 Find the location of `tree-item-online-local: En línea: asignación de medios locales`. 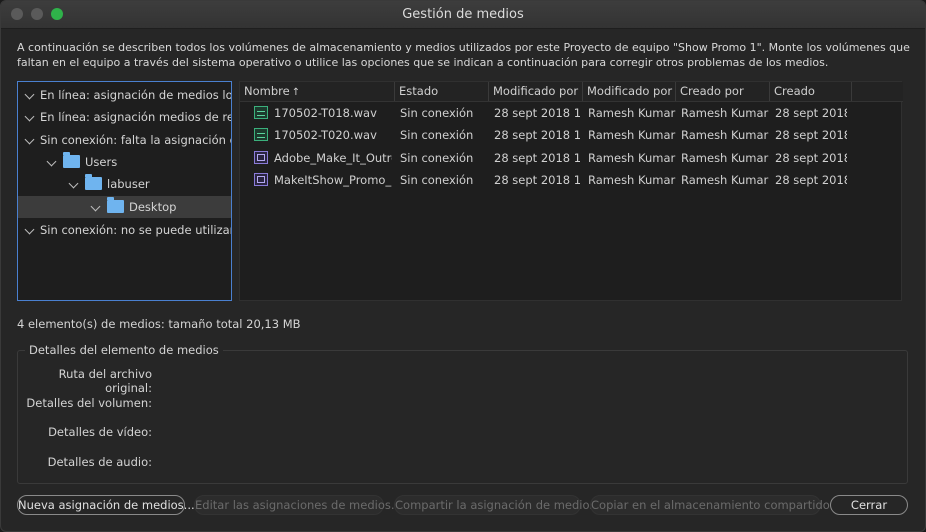

tree-item-online-local: En línea: asignación de medios locales is located at coordinates (124, 95).